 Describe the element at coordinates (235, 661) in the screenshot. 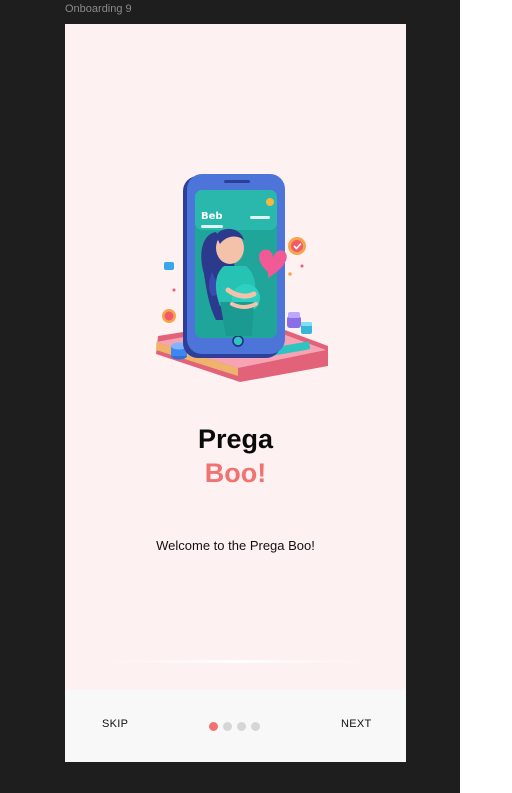

I see `divider` at that location.